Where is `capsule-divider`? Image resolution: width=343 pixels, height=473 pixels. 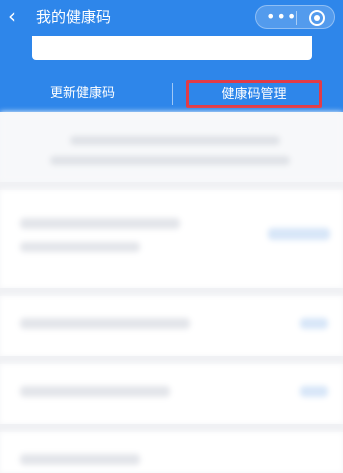
capsule-divider is located at coordinates (296, 18).